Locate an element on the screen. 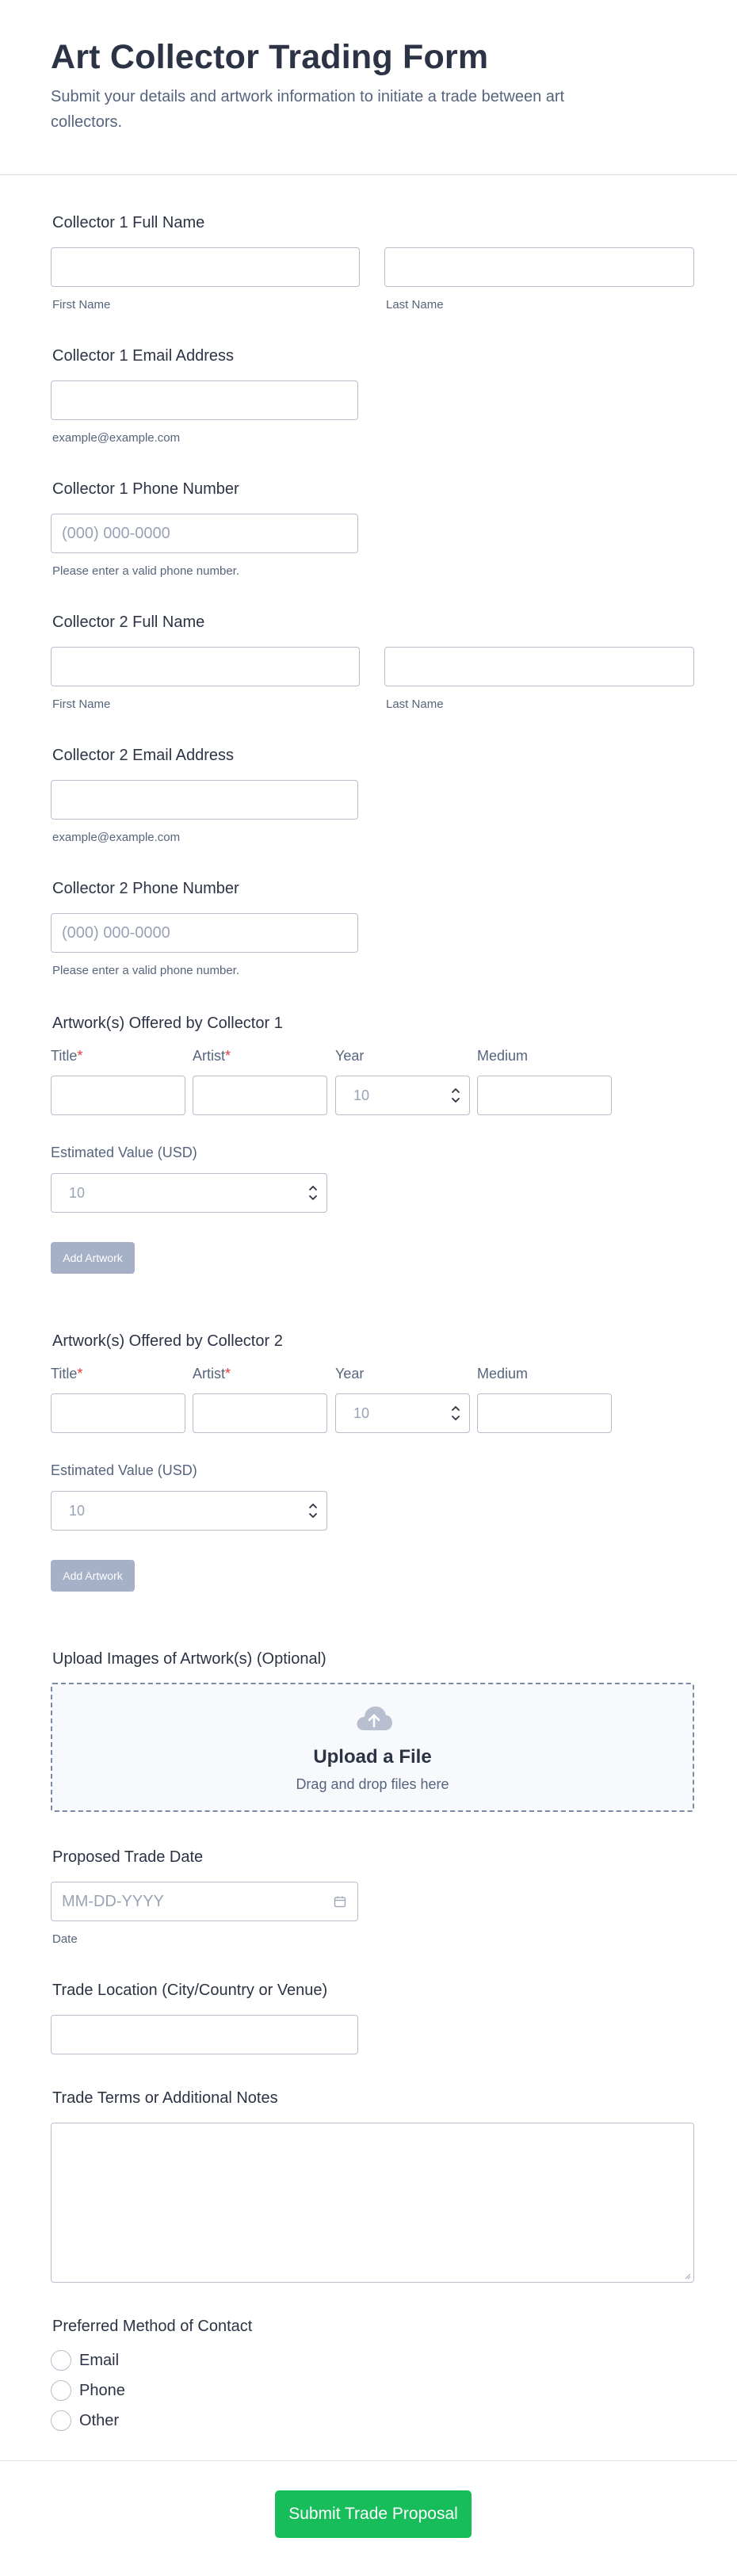 Image resolution: width=737 pixels, height=2576 pixels. artworks1-label: Artwork(s) Offered by Collector 1 is located at coordinates (167, 1023).